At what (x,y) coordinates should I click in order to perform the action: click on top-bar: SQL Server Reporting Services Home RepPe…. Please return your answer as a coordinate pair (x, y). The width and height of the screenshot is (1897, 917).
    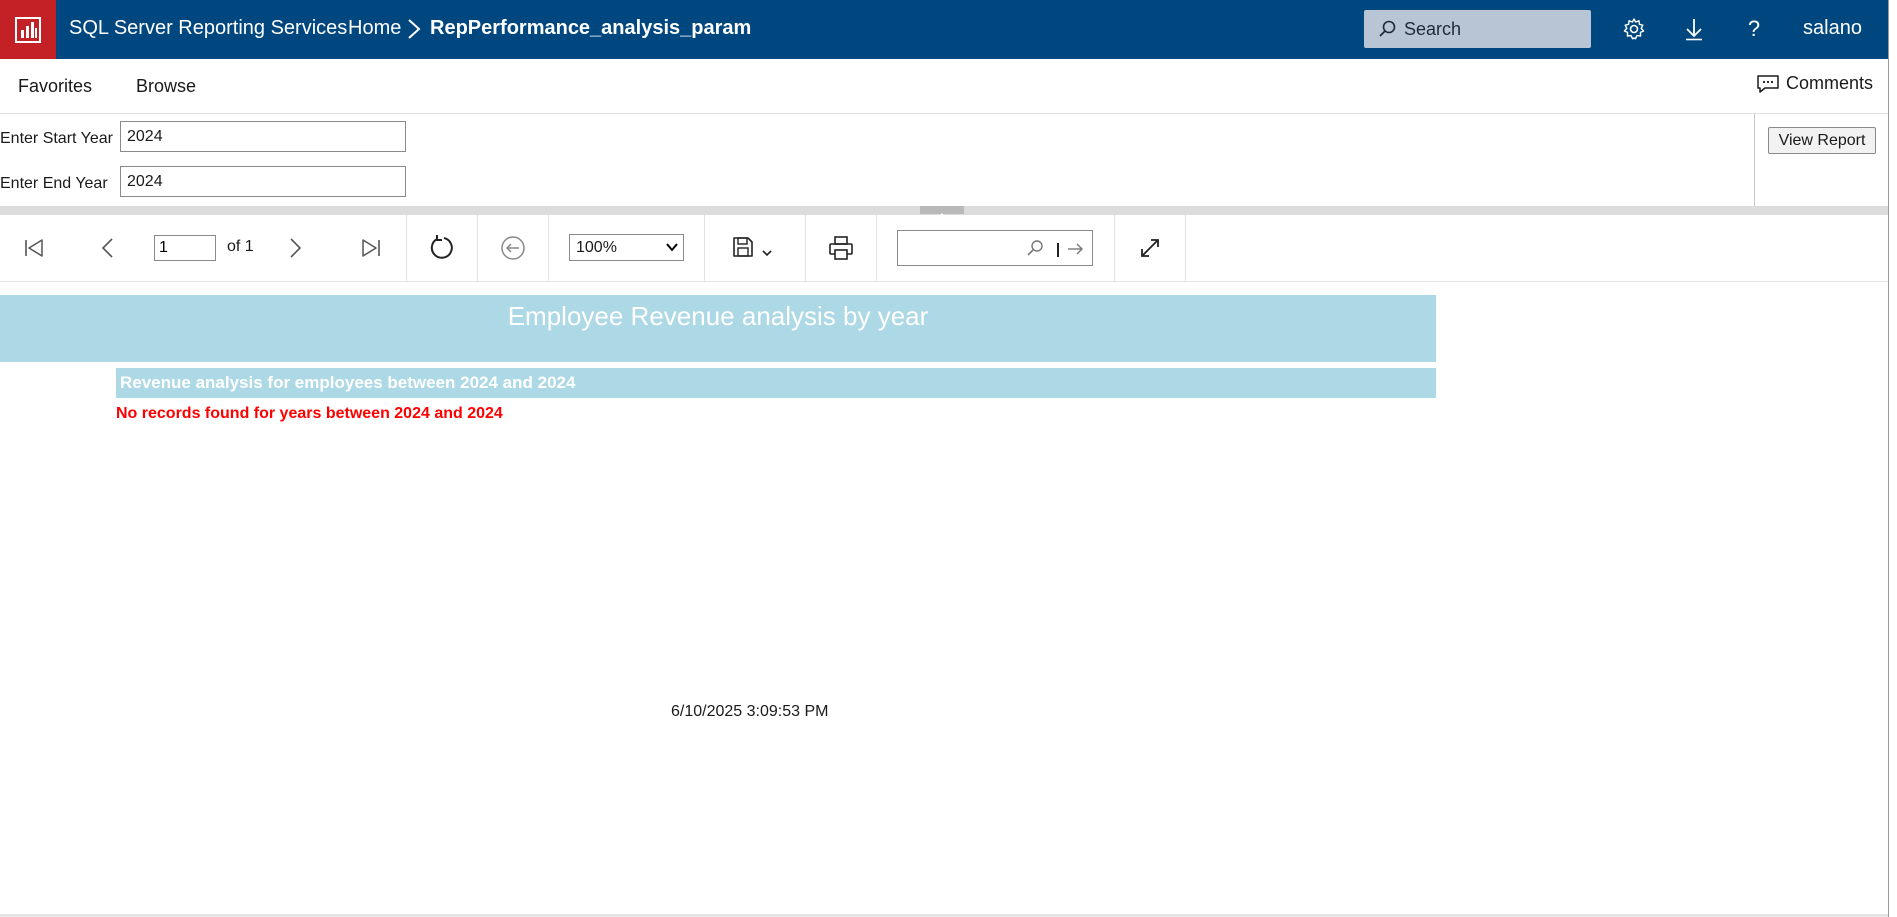
    Looking at the image, I should click on (944, 29).